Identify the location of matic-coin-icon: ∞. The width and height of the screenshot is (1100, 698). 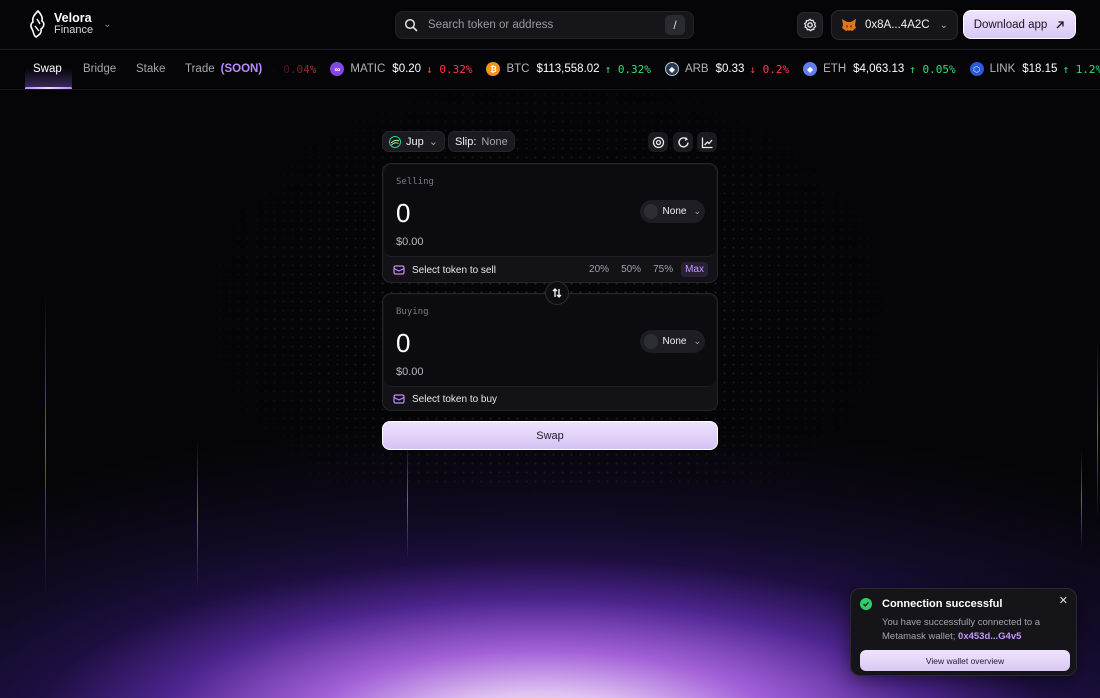
(337, 69).